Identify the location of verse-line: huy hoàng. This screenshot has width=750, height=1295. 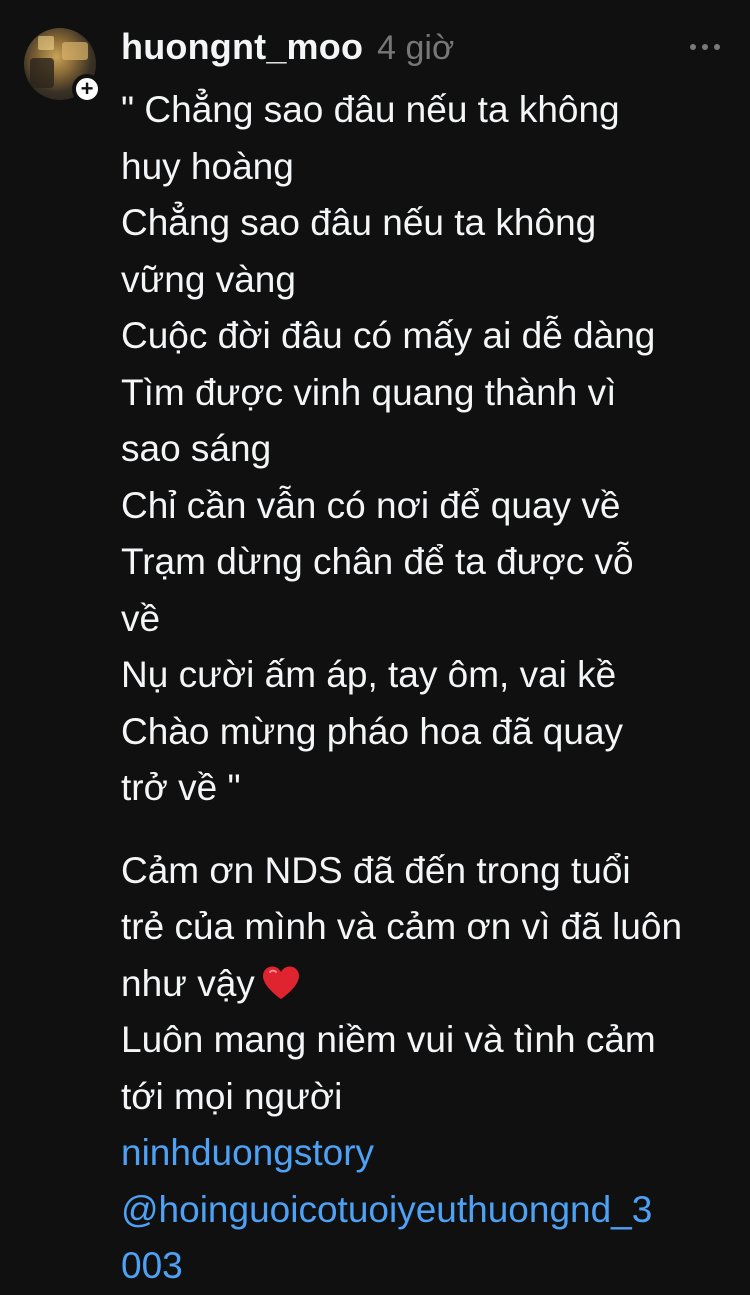
(207, 166).